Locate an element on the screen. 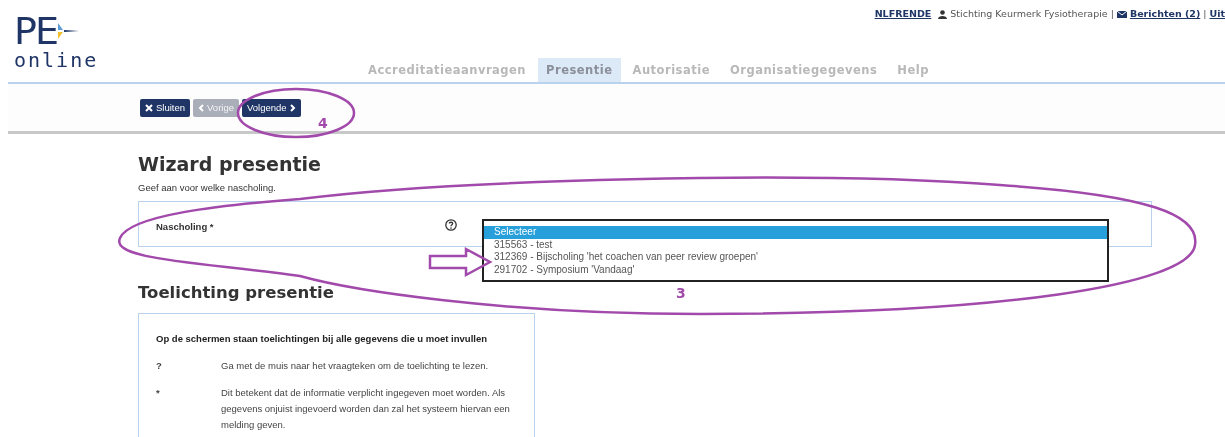 The image size is (1225, 437). listbox-option: 291702 - Symposium 'Vandaag' is located at coordinates (795, 270).